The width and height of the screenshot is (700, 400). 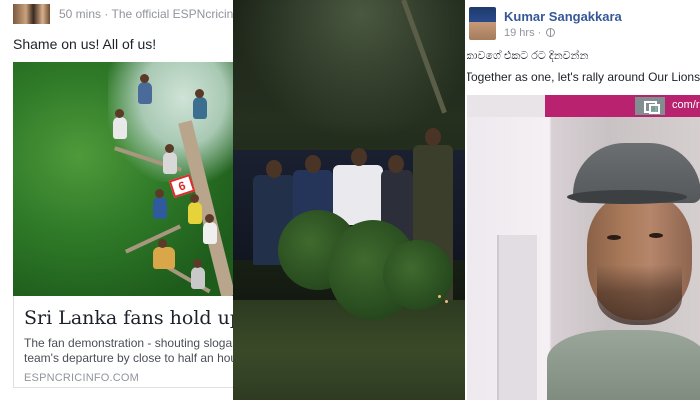 What do you see at coordinates (172, 14) in the screenshot?
I see `post-source-desc: The official ESPNcricinfo` at bounding box center [172, 14].